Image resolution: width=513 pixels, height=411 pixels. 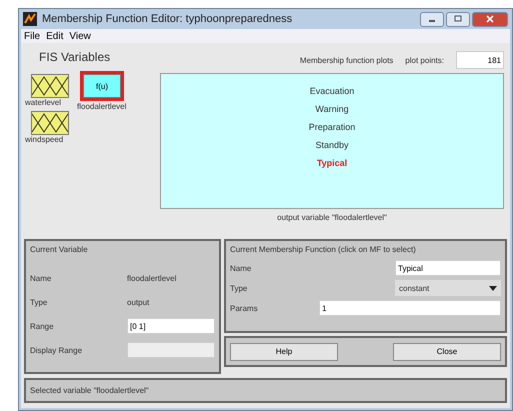 What do you see at coordinates (448, 288) in the screenshot?
I see `mf-type-dropdown: constant` at bounding box center [448, 288].